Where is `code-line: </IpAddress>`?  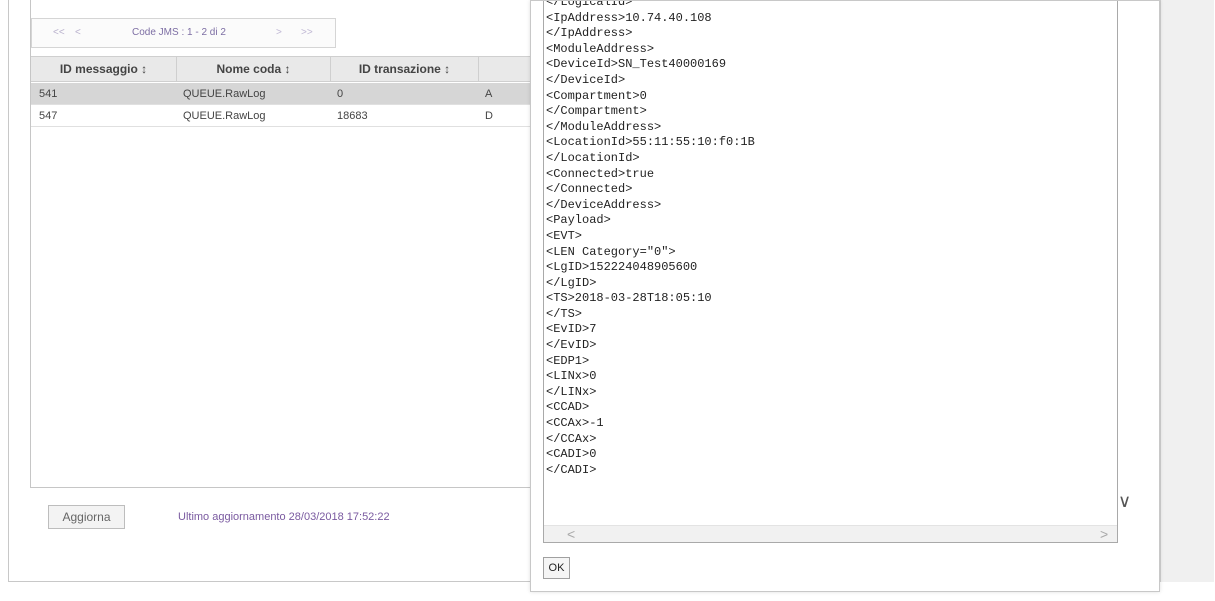
code-line: </IpAddress> is located at coordinates (589, 33).